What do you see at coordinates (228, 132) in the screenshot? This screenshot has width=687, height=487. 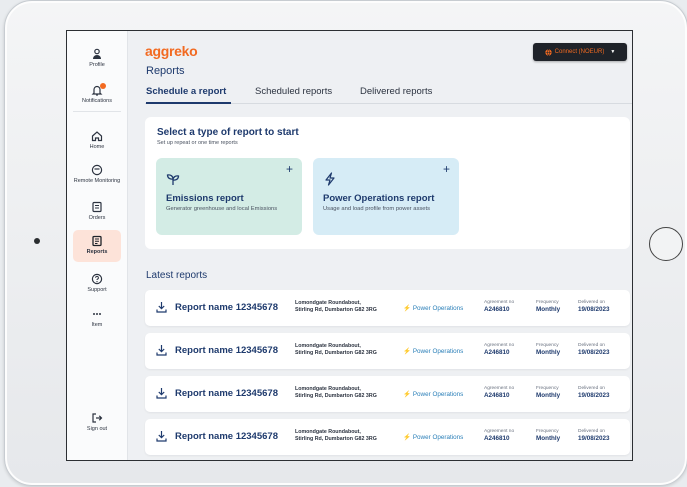 I see `report-type-heading: Select a type of report to start` at bounding box center [228, 132].